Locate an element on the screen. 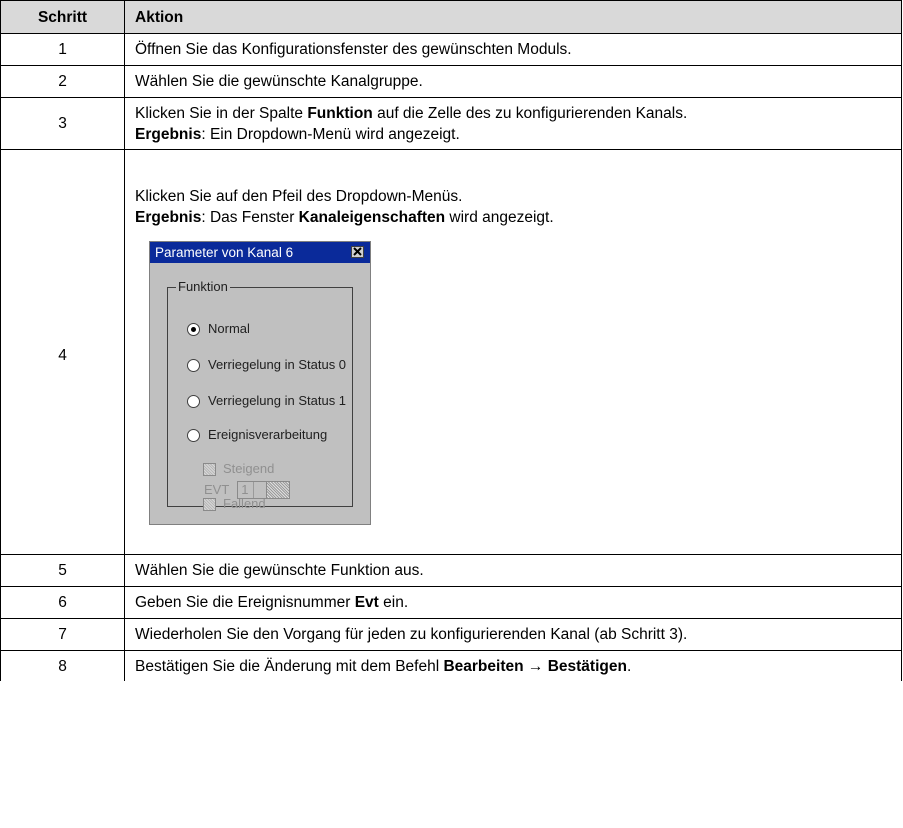 The height and width of the screenshot is (828, 903). evt-spinner is located at coordinates (278, 490).